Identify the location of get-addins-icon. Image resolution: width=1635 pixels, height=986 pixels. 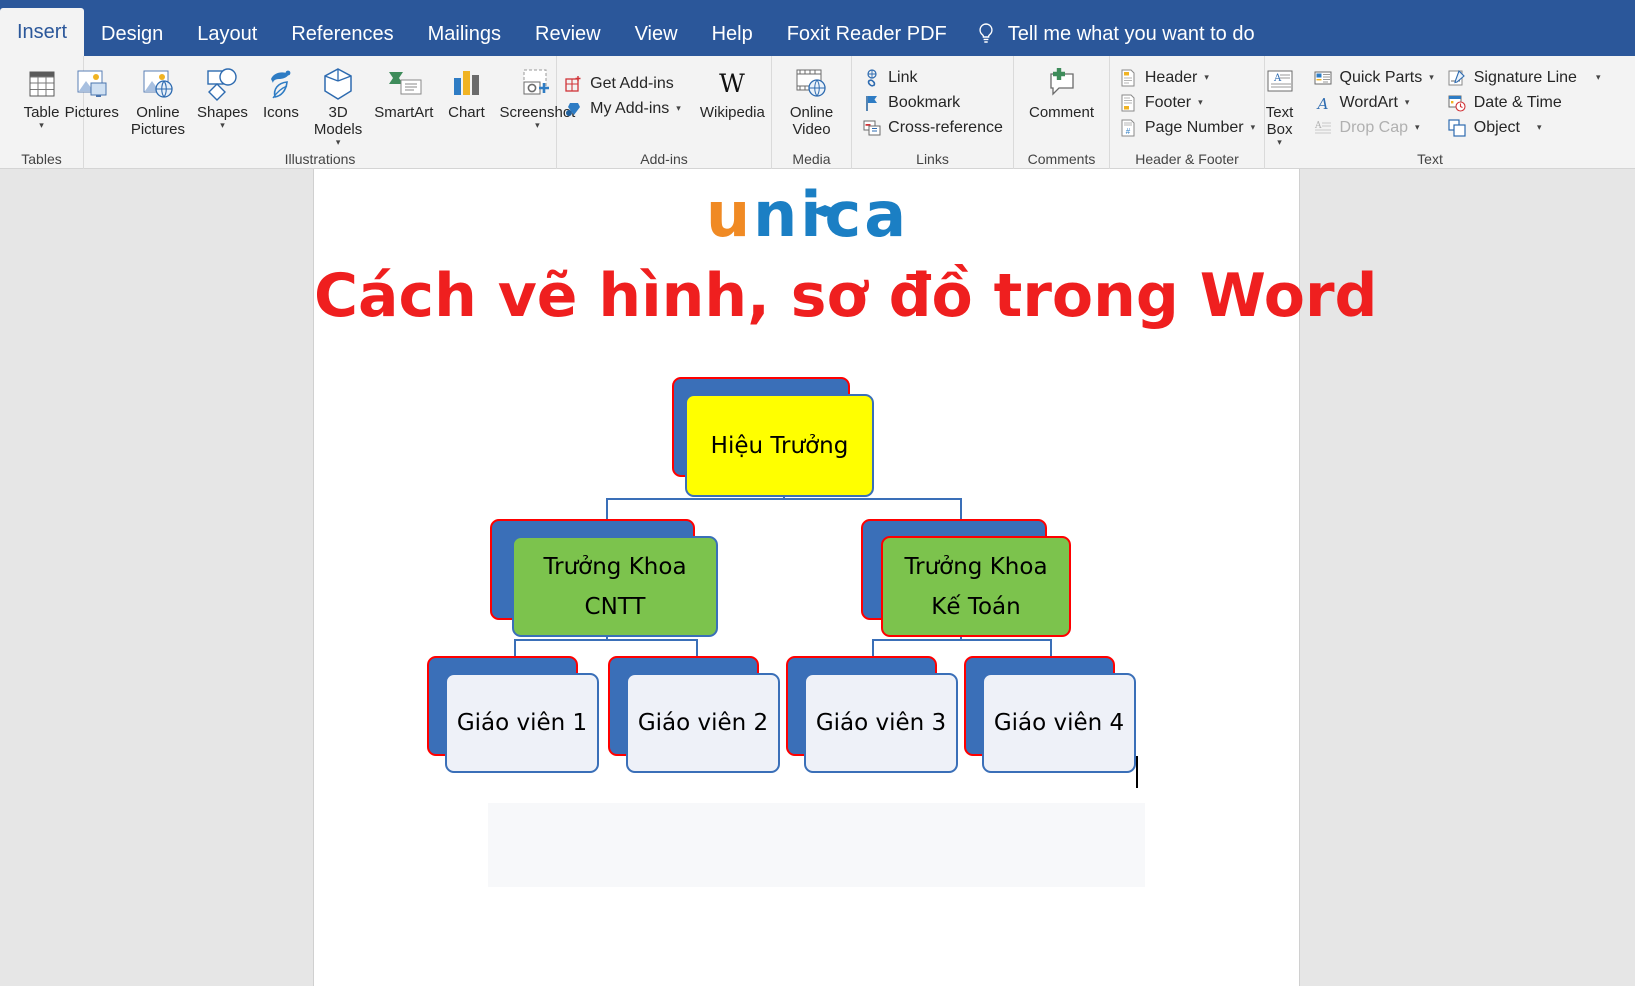
(573, 83).